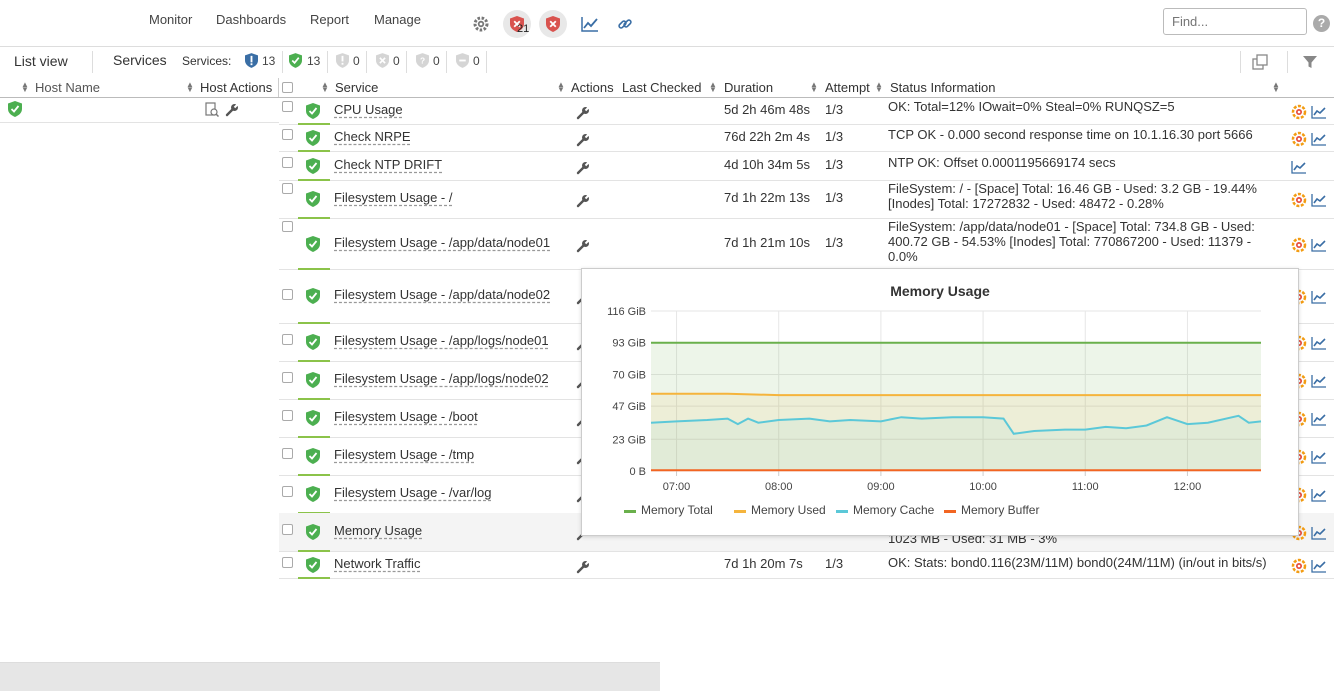 Image resolution: width=1334 pixels, height=691 pixels. Describe the element at coordinates (329, 19) in the screenshot. I see `nav-report: Report` at that location.